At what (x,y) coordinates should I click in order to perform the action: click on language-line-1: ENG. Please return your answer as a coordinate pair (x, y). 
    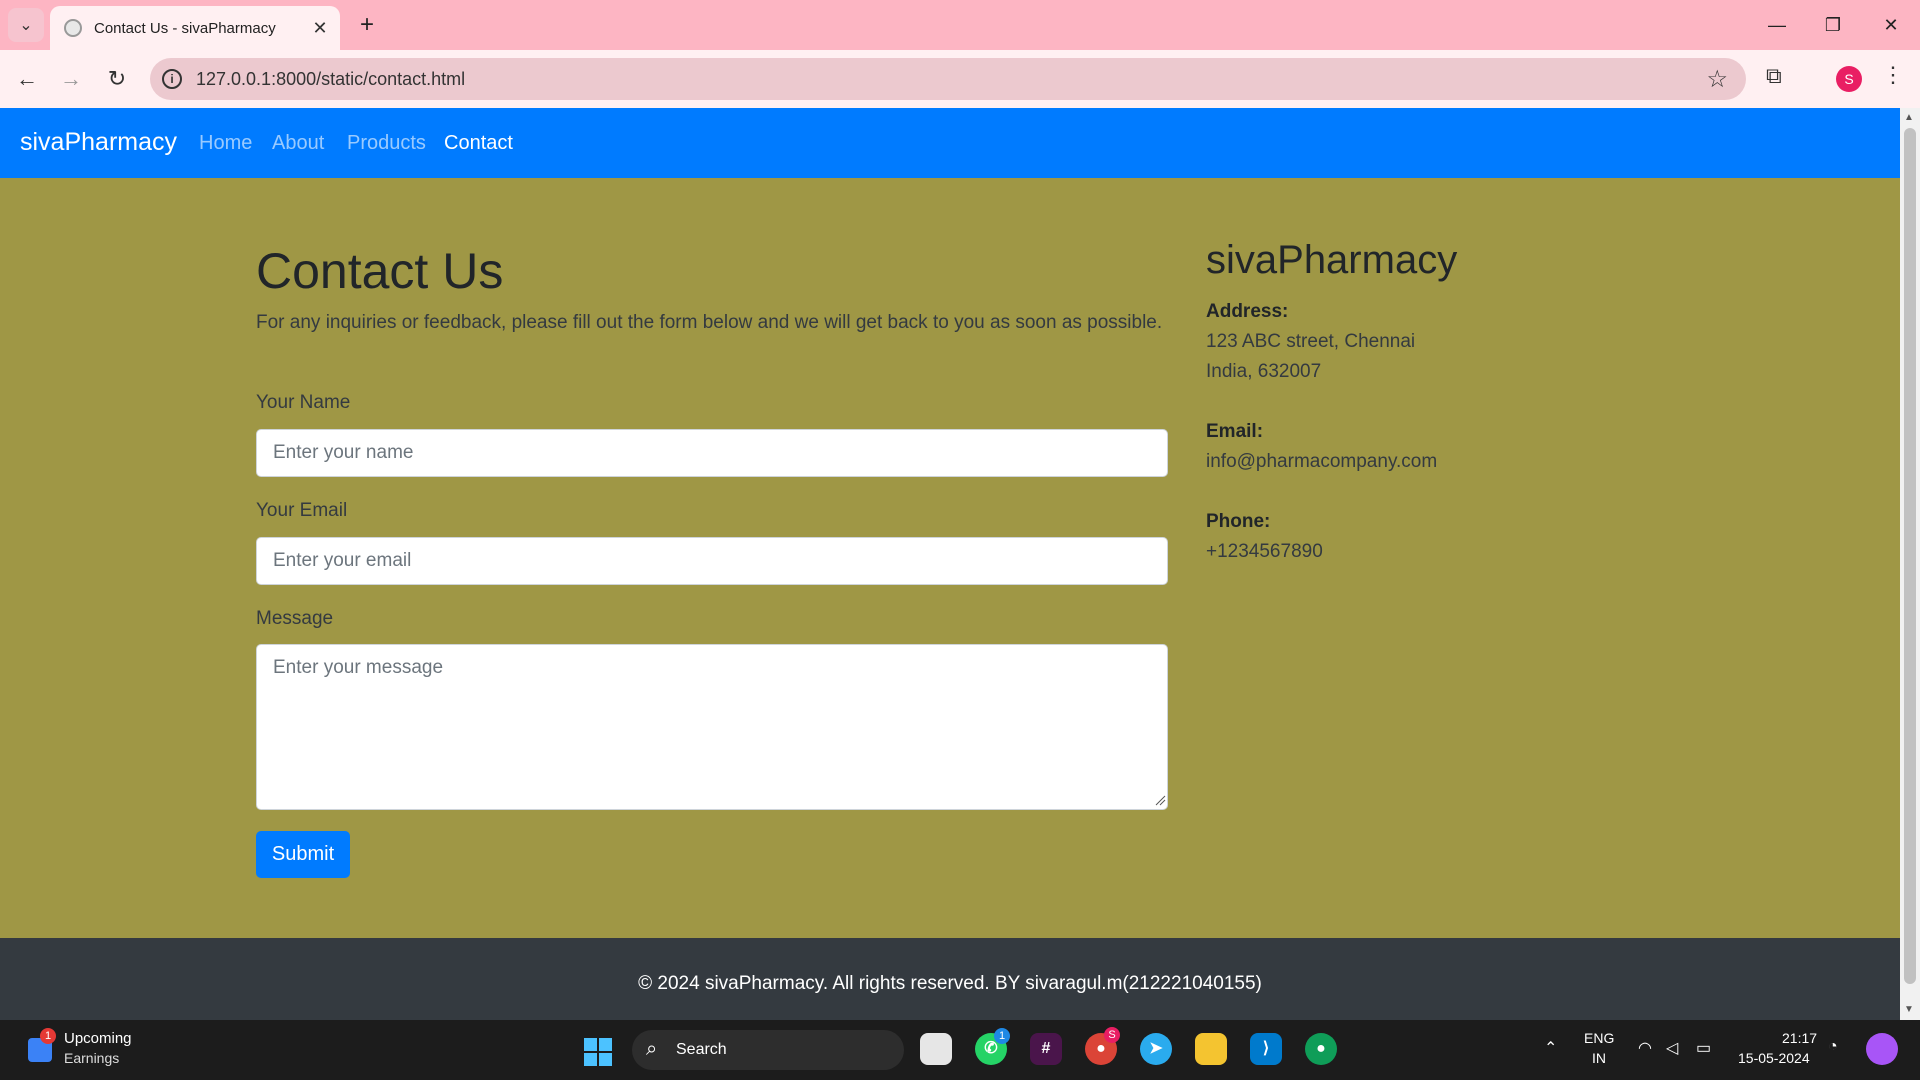
    Looking at the image, I should click on (1599, 1038).